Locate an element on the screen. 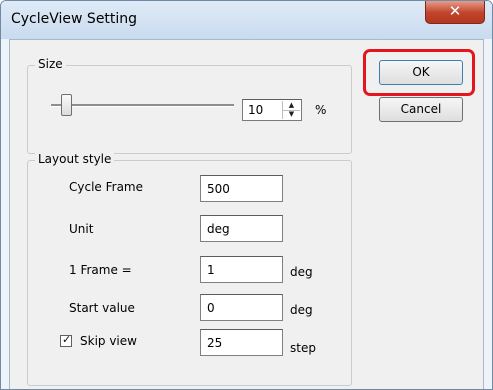  start-value-input is located at coordinates (241, 307).